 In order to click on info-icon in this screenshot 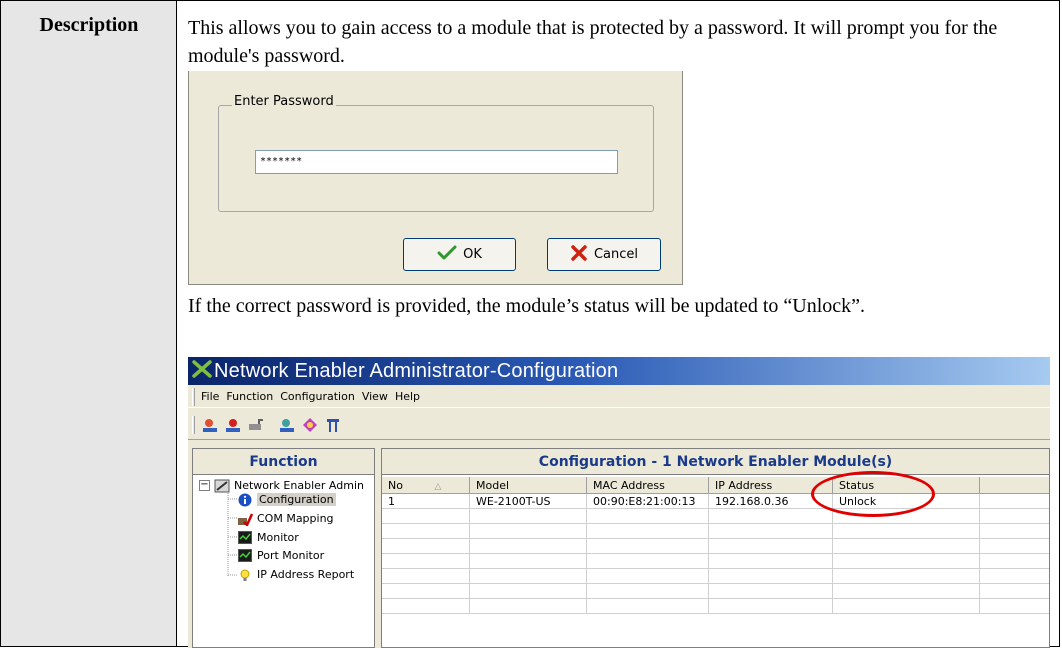, I will do `click(245, 500)`.